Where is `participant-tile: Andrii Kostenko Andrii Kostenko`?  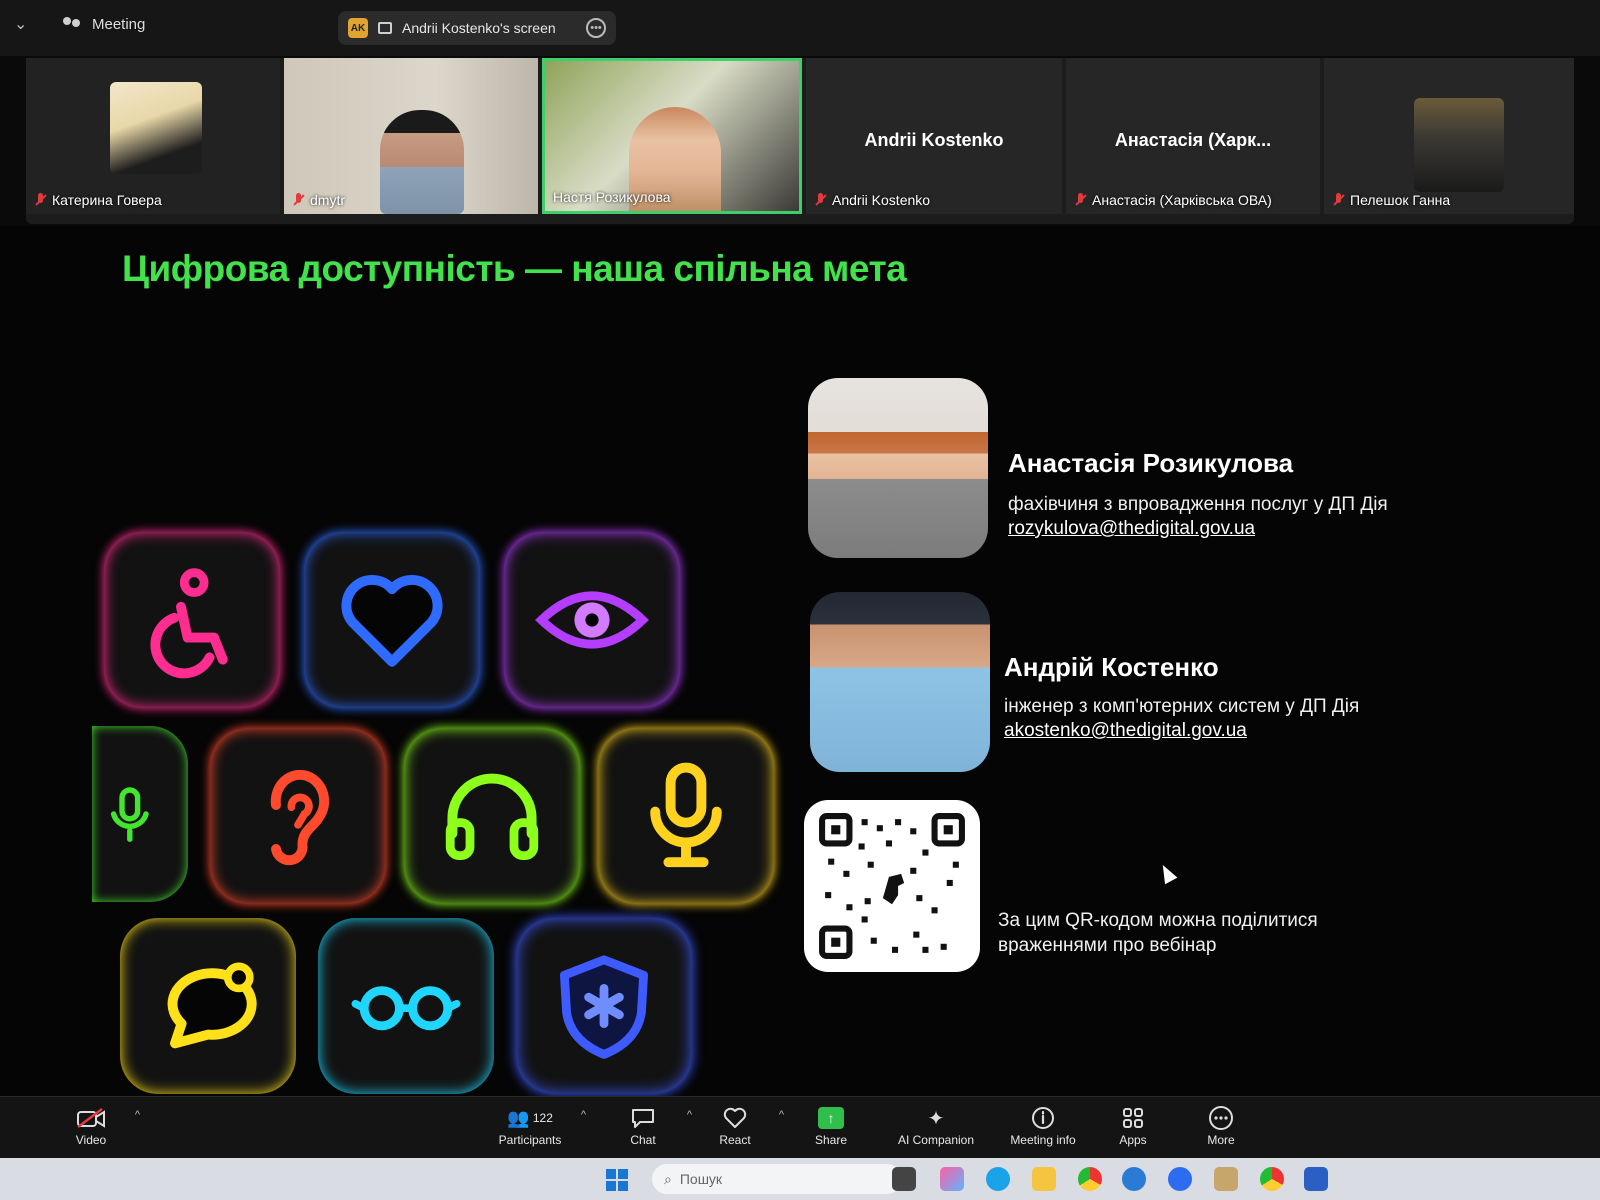
participant-tile: Andrii Kostenko Andrii Kostenko is located at coordinates (934, 136).